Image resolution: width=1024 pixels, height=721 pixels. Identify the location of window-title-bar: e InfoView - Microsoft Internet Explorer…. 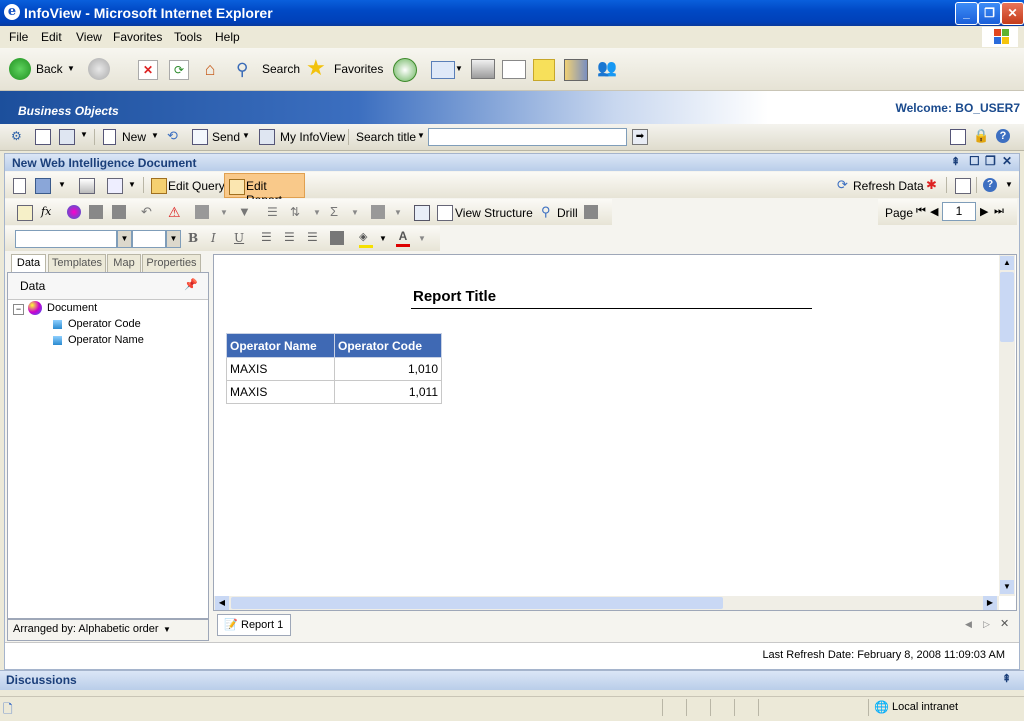
(512, 13).